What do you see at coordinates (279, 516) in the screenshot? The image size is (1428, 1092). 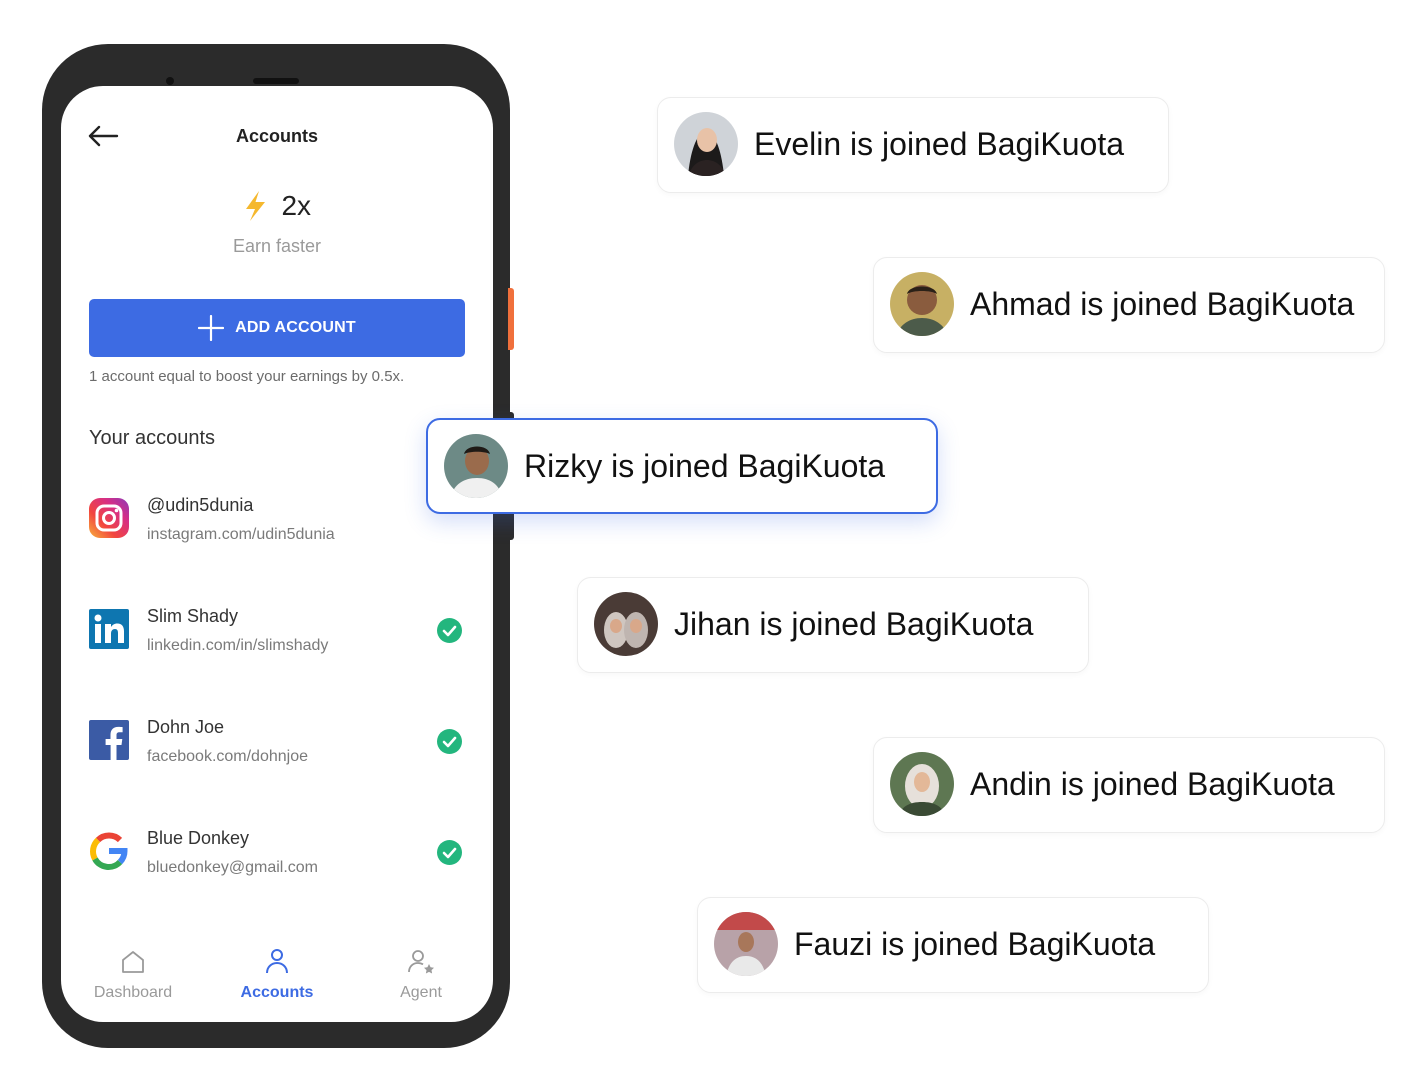 I see `account-row-instagram: @udin5dunia instagram.com/udin5dunia` at bounding box center [279, 516].